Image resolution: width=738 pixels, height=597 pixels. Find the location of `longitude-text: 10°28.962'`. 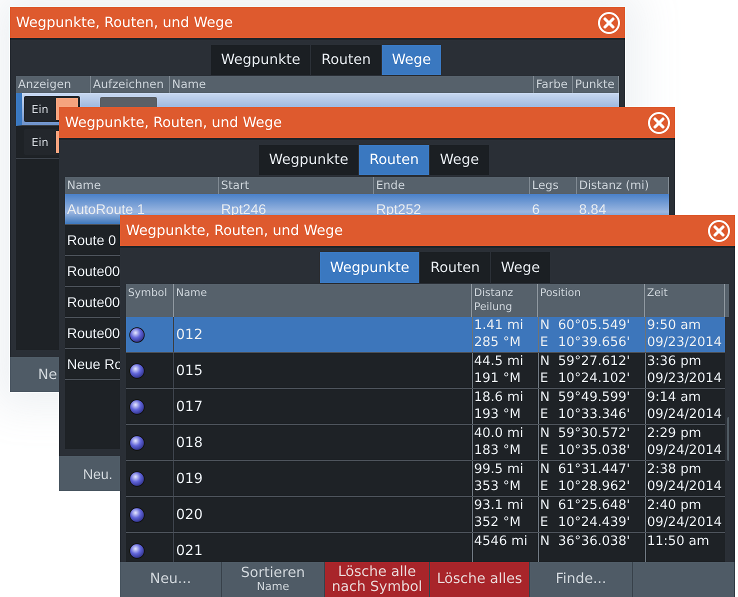

longitude-text: 10°28.962' is located at coordinates (594, 486).